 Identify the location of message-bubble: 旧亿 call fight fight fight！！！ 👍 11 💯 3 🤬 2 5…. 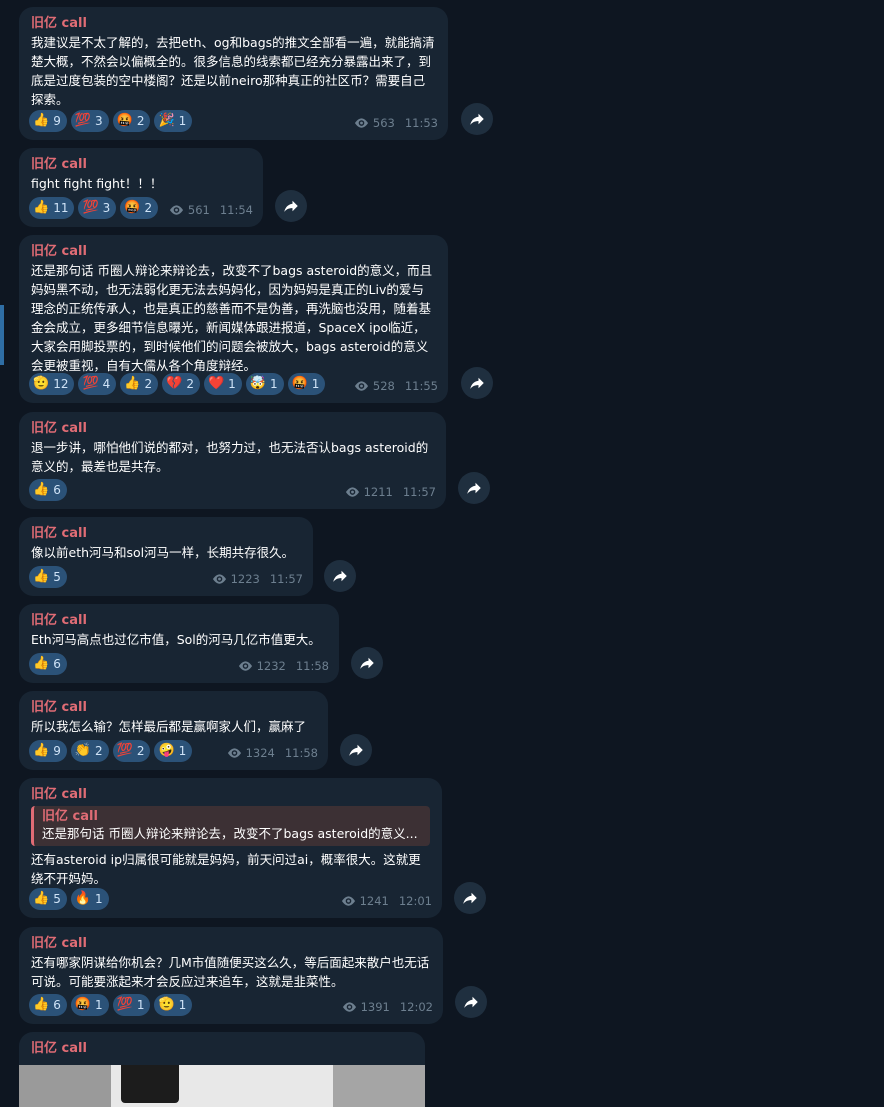
(141, 187).